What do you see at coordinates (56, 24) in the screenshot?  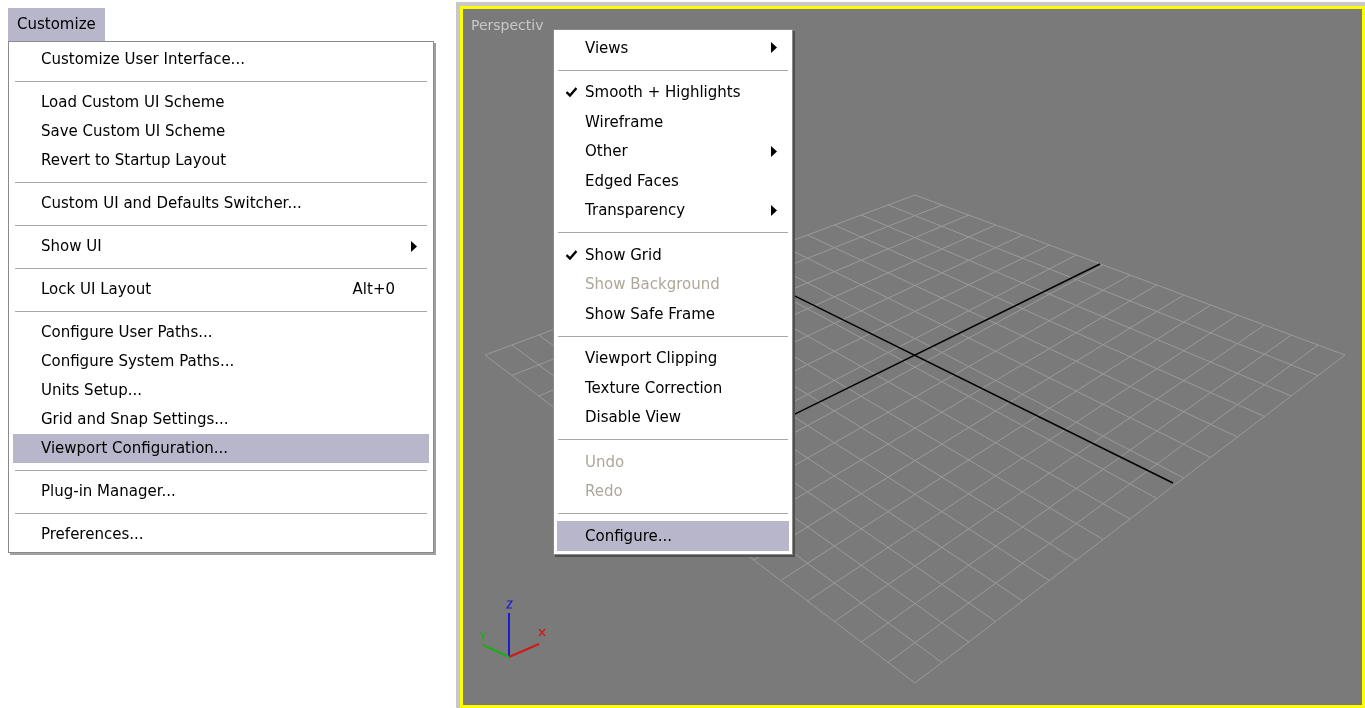 I see `menu-title: Customize` at bounding box center [56, 24].